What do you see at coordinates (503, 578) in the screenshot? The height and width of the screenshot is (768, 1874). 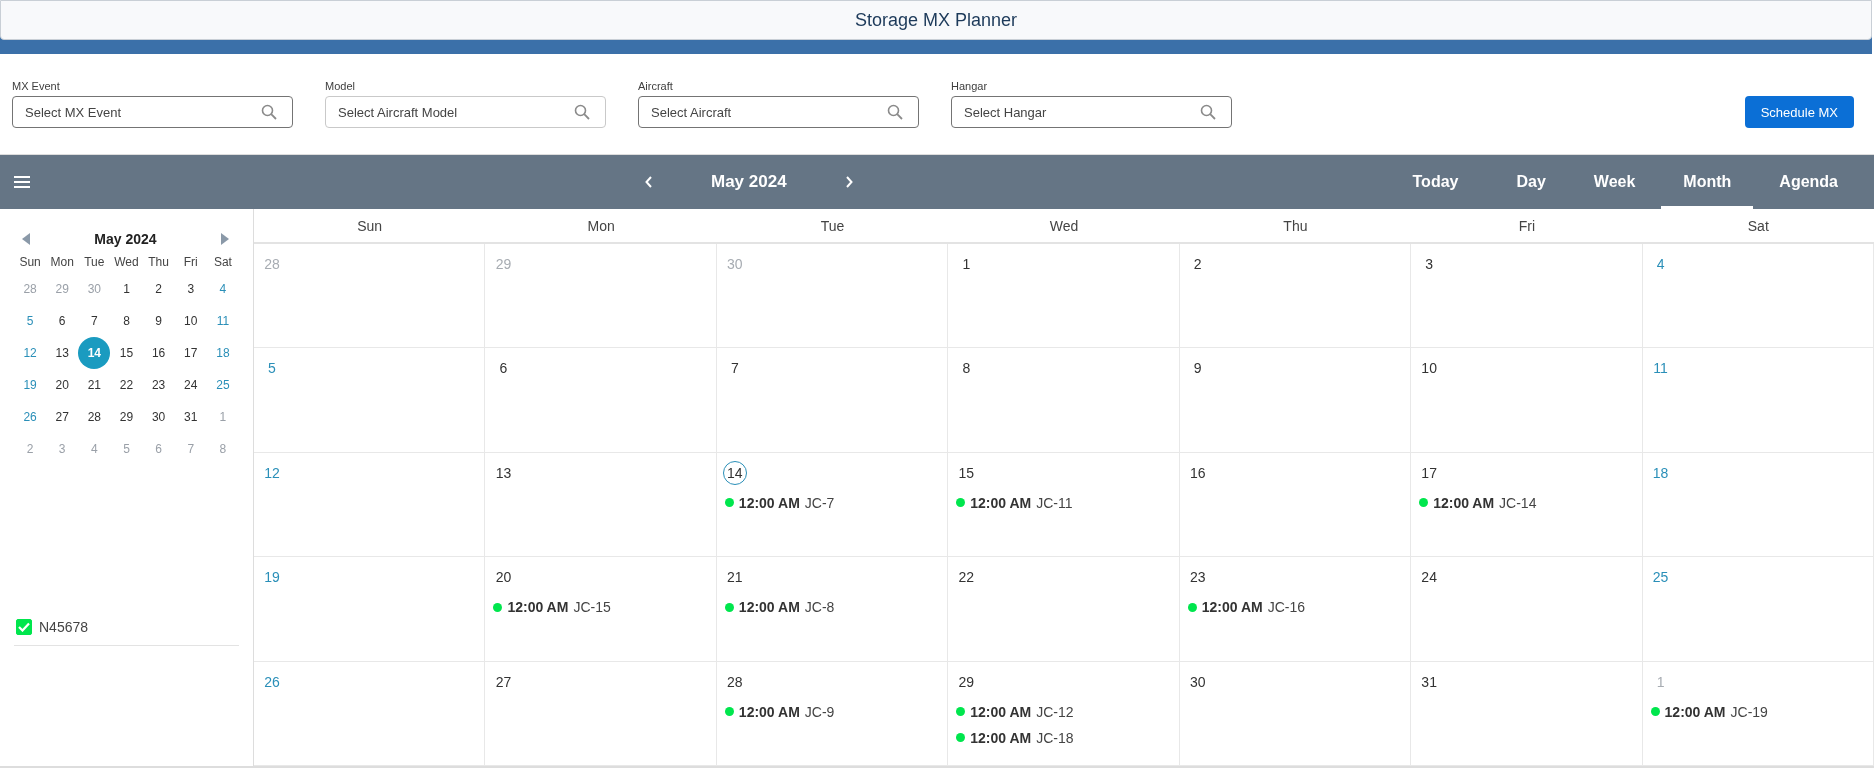 I see `day-number: 20` at bounding box center [503, 578].